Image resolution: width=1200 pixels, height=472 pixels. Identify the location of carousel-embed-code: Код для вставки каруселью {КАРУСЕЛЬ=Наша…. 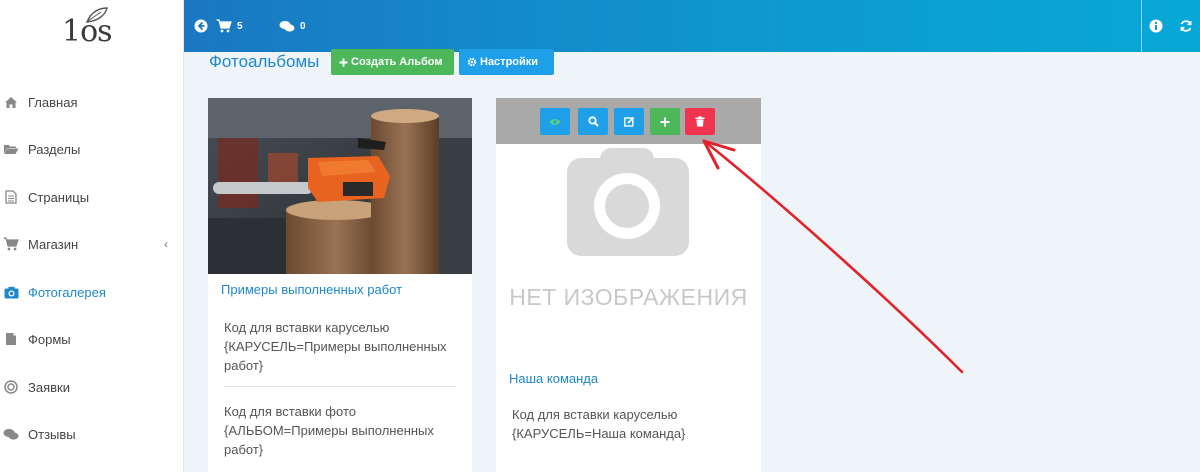
(599, 424).